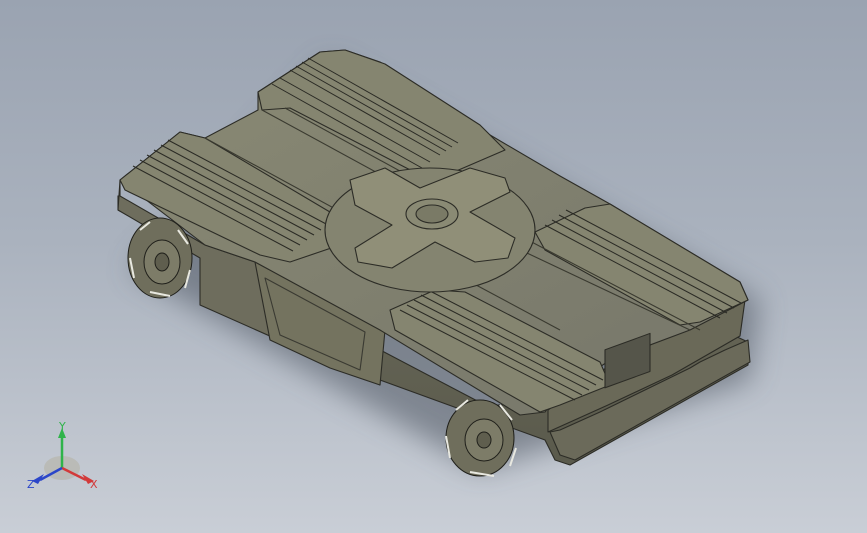  What do you see at coordinates (62, 426) in the screenshot?
I see `y-axis-label: Y` at bounding box center [62, 426].